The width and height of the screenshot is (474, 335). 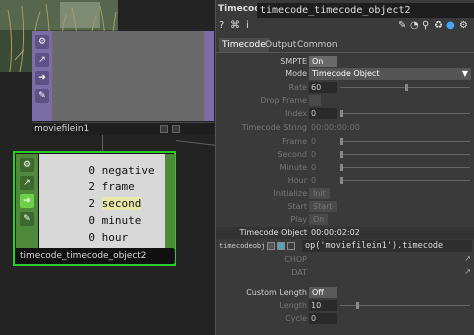 What do you see at coordinates (345, 88) in the screenshot?
I see `param-rate: Rate 60` at bounding box center [345, 88].